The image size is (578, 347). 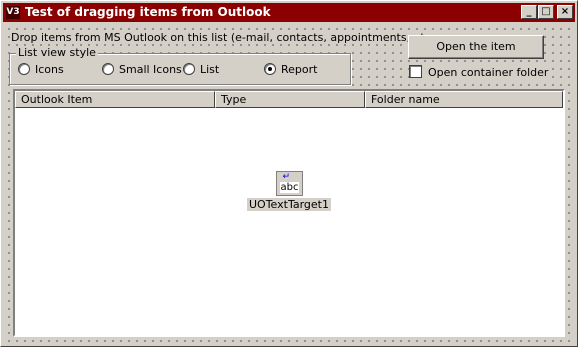 I want to click on text-target-component: ↵ abc UOTextTarget1, so click(x=289, y=191).